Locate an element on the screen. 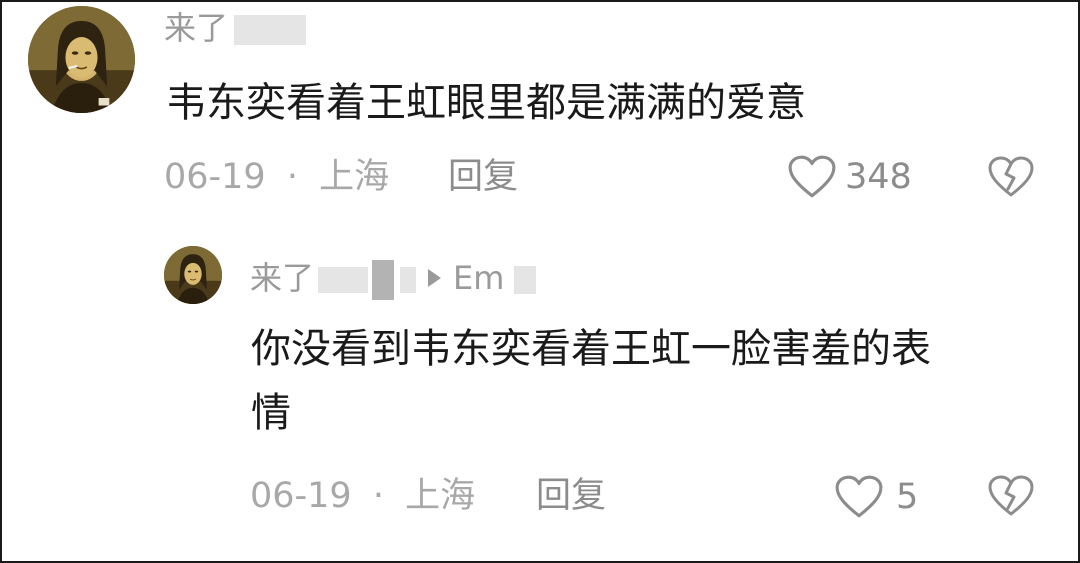 The height and width of the screenshot is (563, 1080). reply-meta: 06-19 · 上海 is located at coordinates (362, 496).